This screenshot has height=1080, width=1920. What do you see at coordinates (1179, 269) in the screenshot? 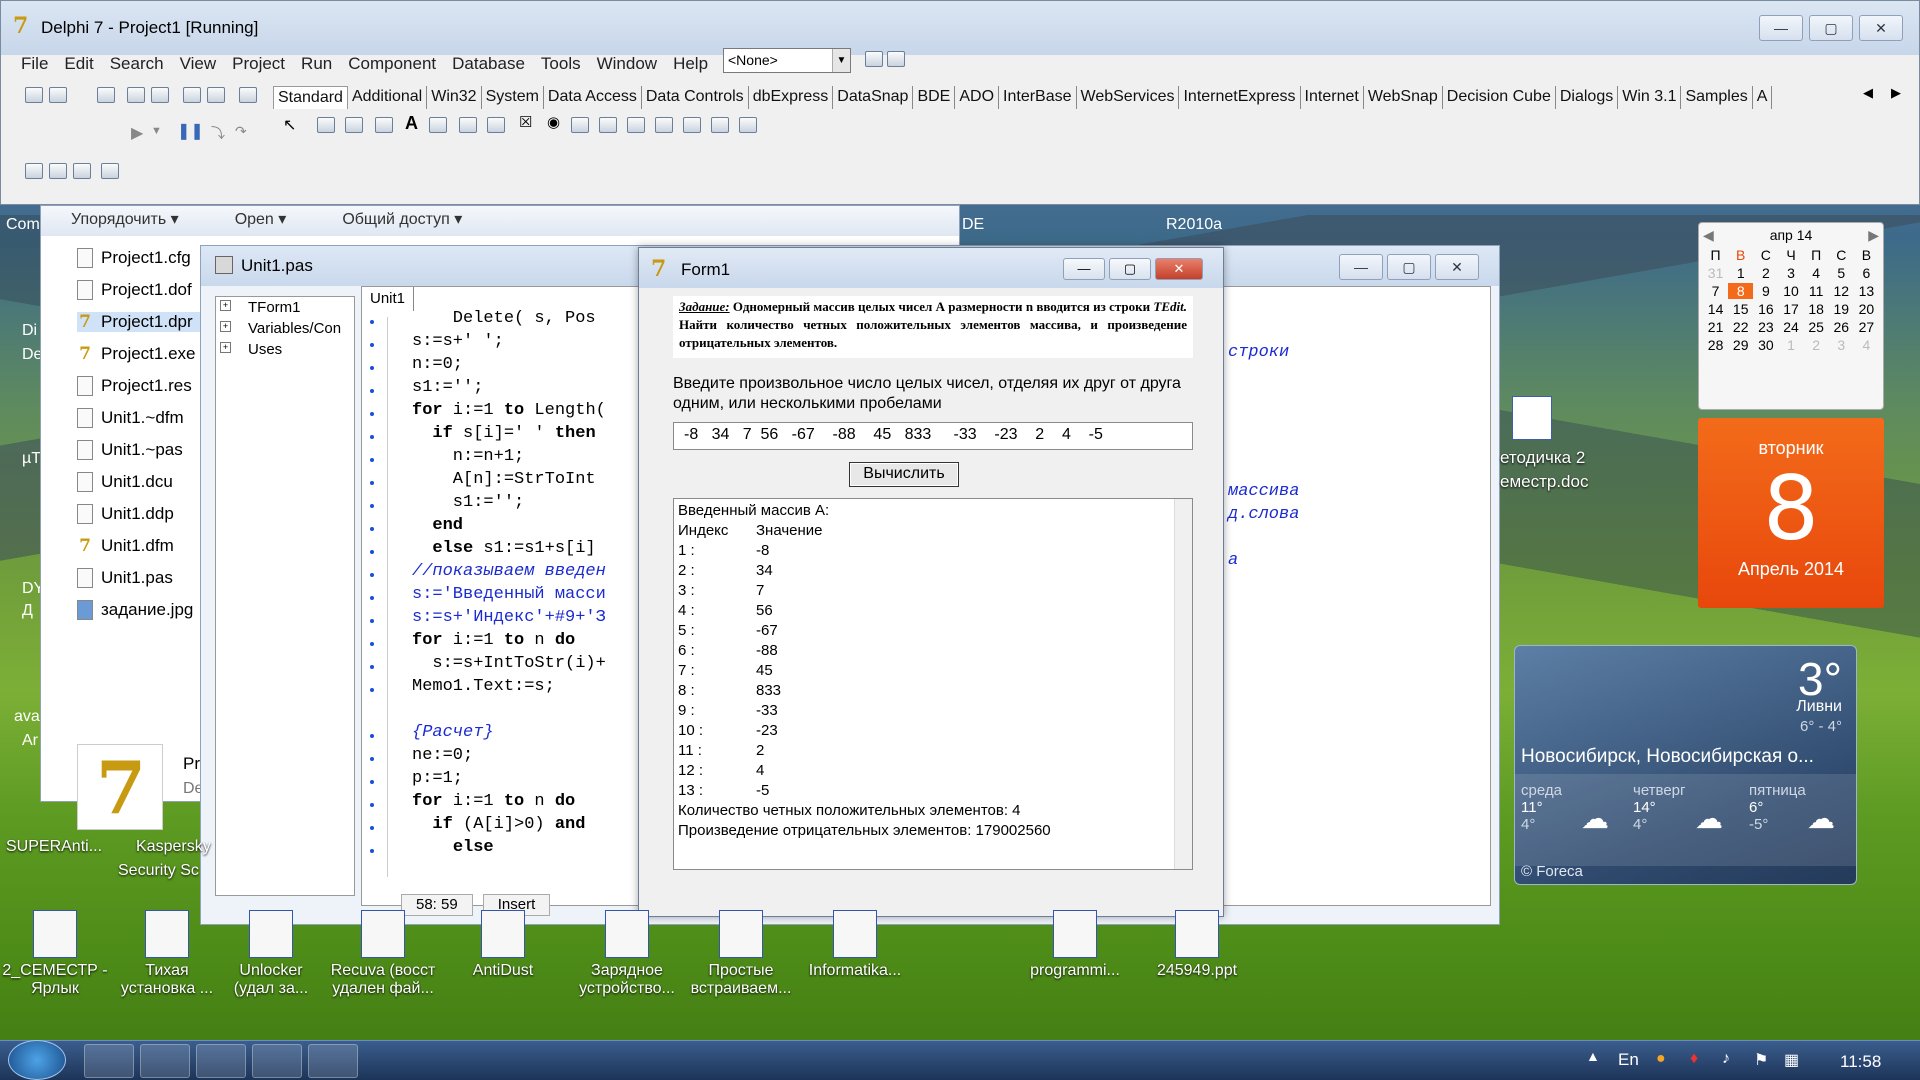
I see `close-button: ✕` at bounding box center [1179, 269].